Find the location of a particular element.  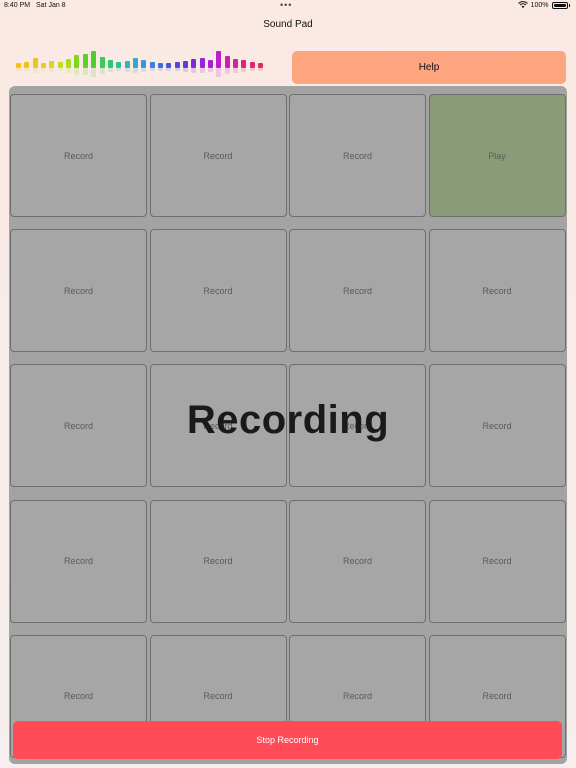

battery-icon is located at coordinates (559, 5).